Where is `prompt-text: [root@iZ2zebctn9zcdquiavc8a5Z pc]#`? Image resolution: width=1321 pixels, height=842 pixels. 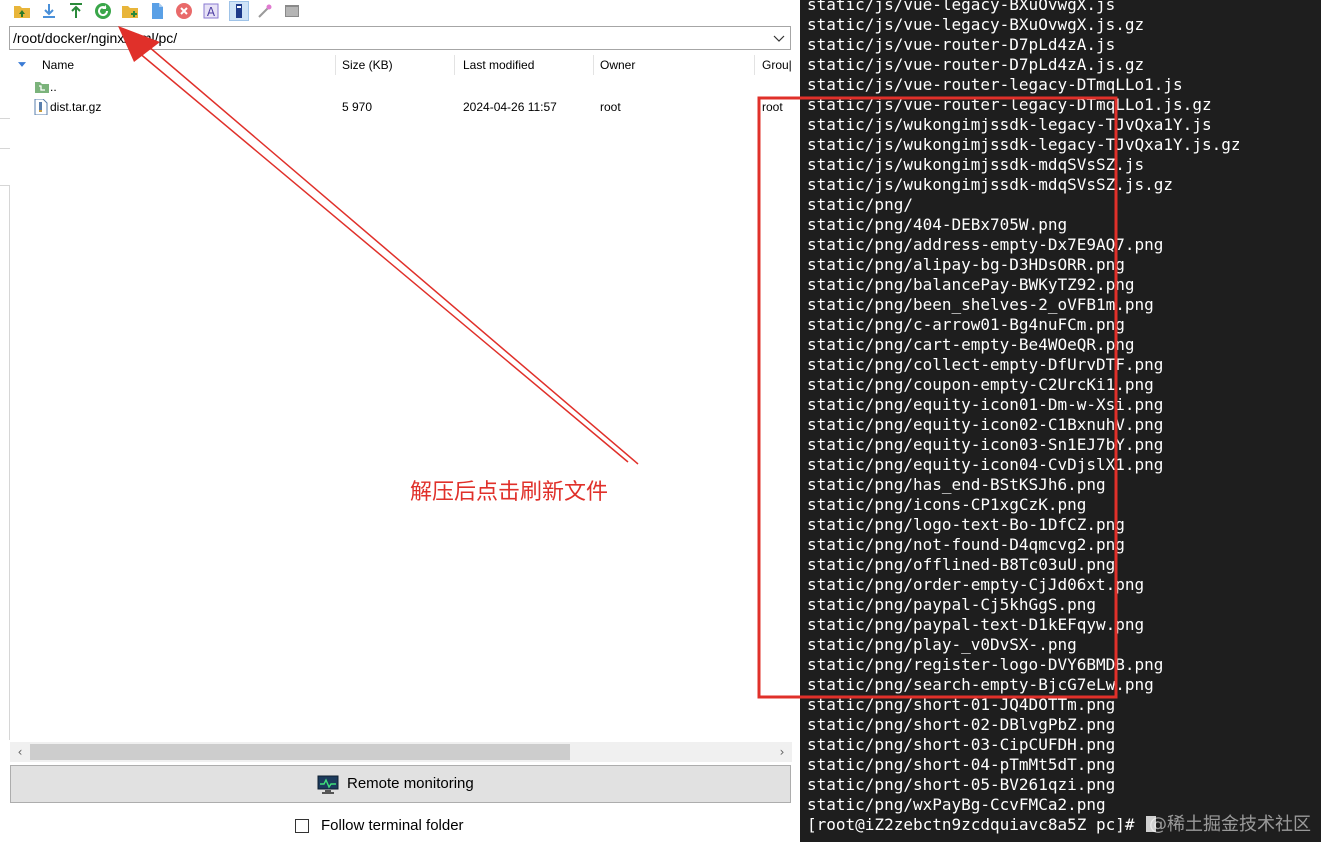
prompt-text: [root@iZ2zebctn9zcdquiavc8a5Z pc]# is located at coordinates (976, 824).